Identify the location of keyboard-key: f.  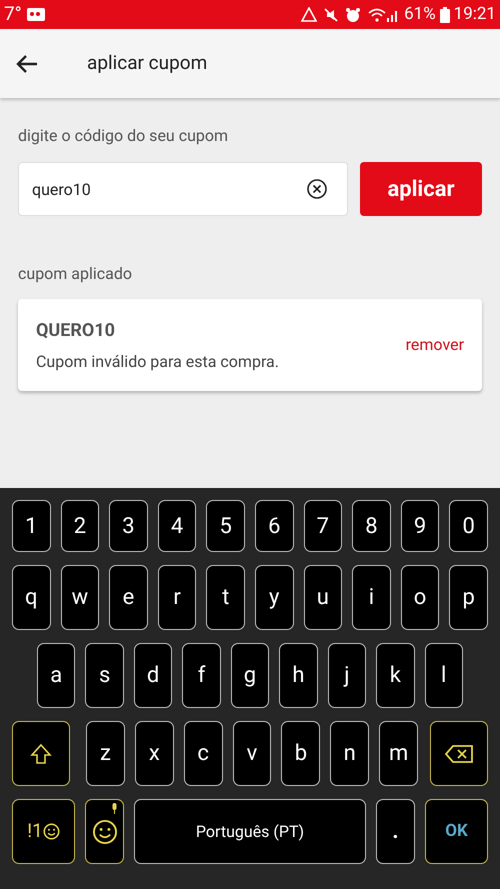
(201, 675).